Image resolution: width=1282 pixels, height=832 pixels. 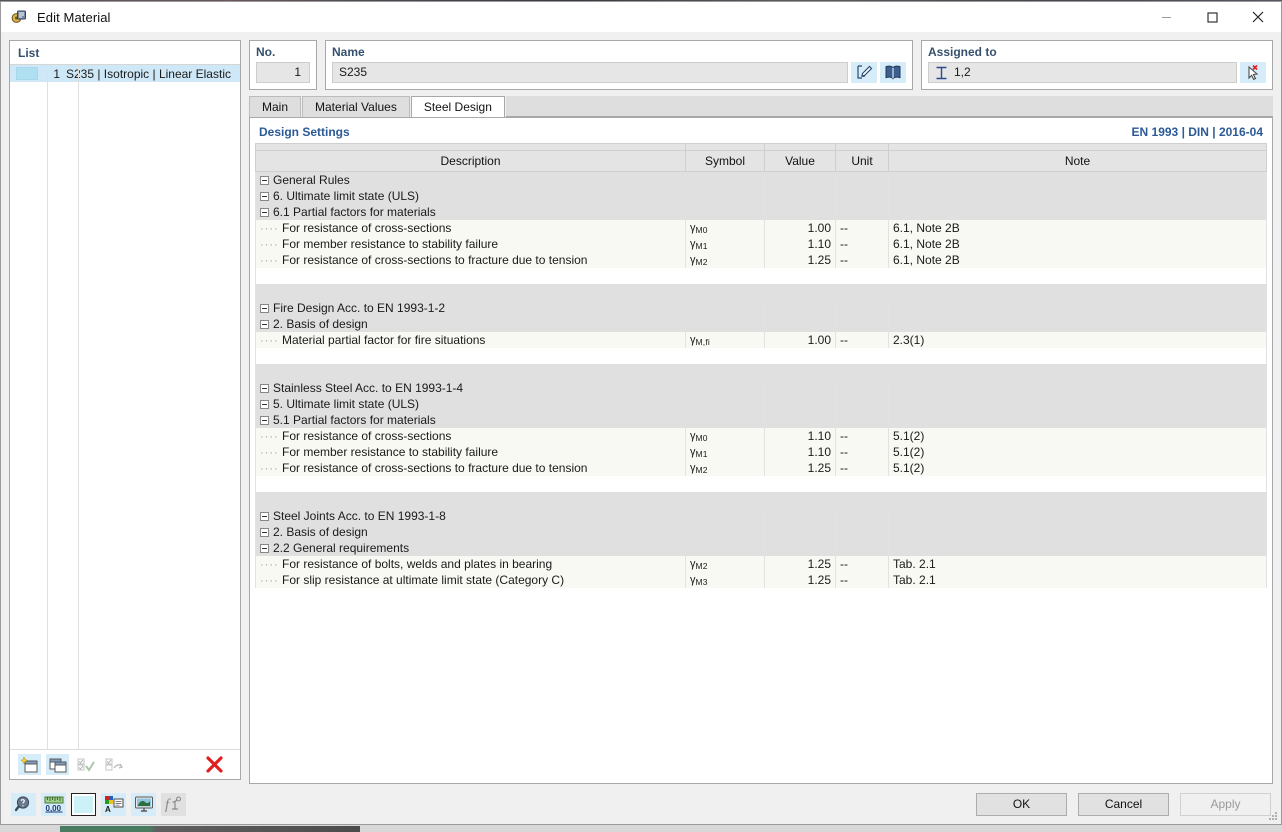 I want to click on design-settings-header: Design Settings EN 1993 | DIN | 2016-04, so click(x=761, y=133).